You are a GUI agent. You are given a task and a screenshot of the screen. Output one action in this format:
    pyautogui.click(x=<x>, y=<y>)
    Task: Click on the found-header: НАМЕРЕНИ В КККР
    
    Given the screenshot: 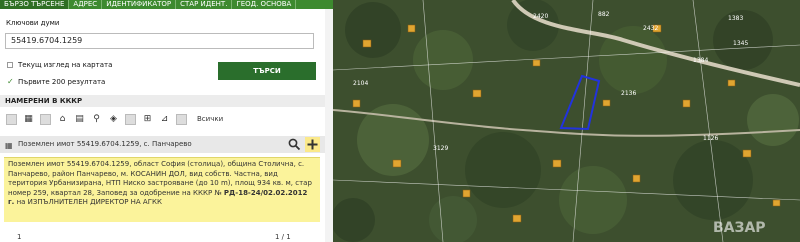 What is the action you would take?
    pyautogui.click(x=166, y=101)
    